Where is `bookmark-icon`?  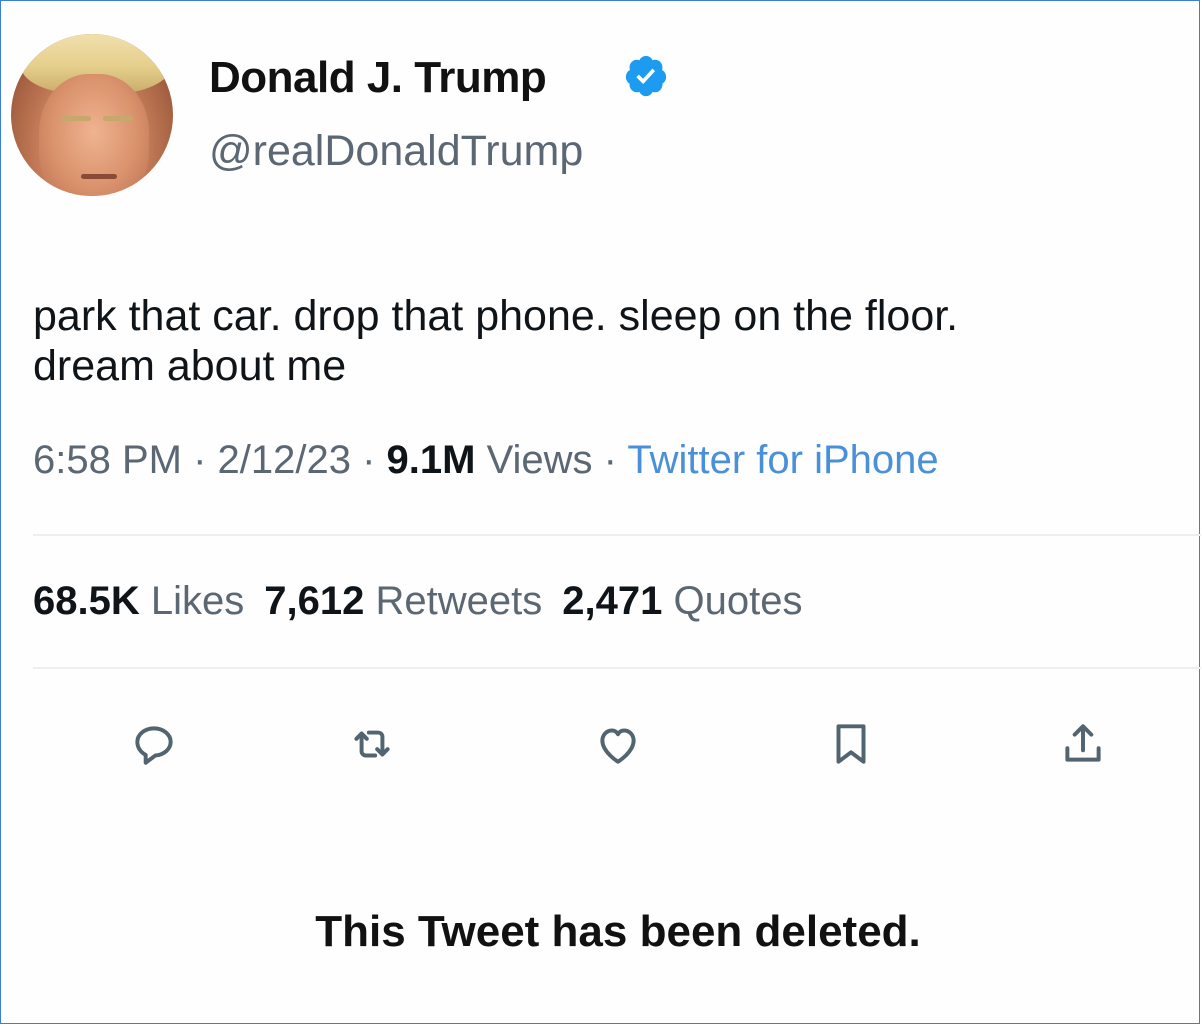
bookmark-icon is located at coordinates (851, 744).